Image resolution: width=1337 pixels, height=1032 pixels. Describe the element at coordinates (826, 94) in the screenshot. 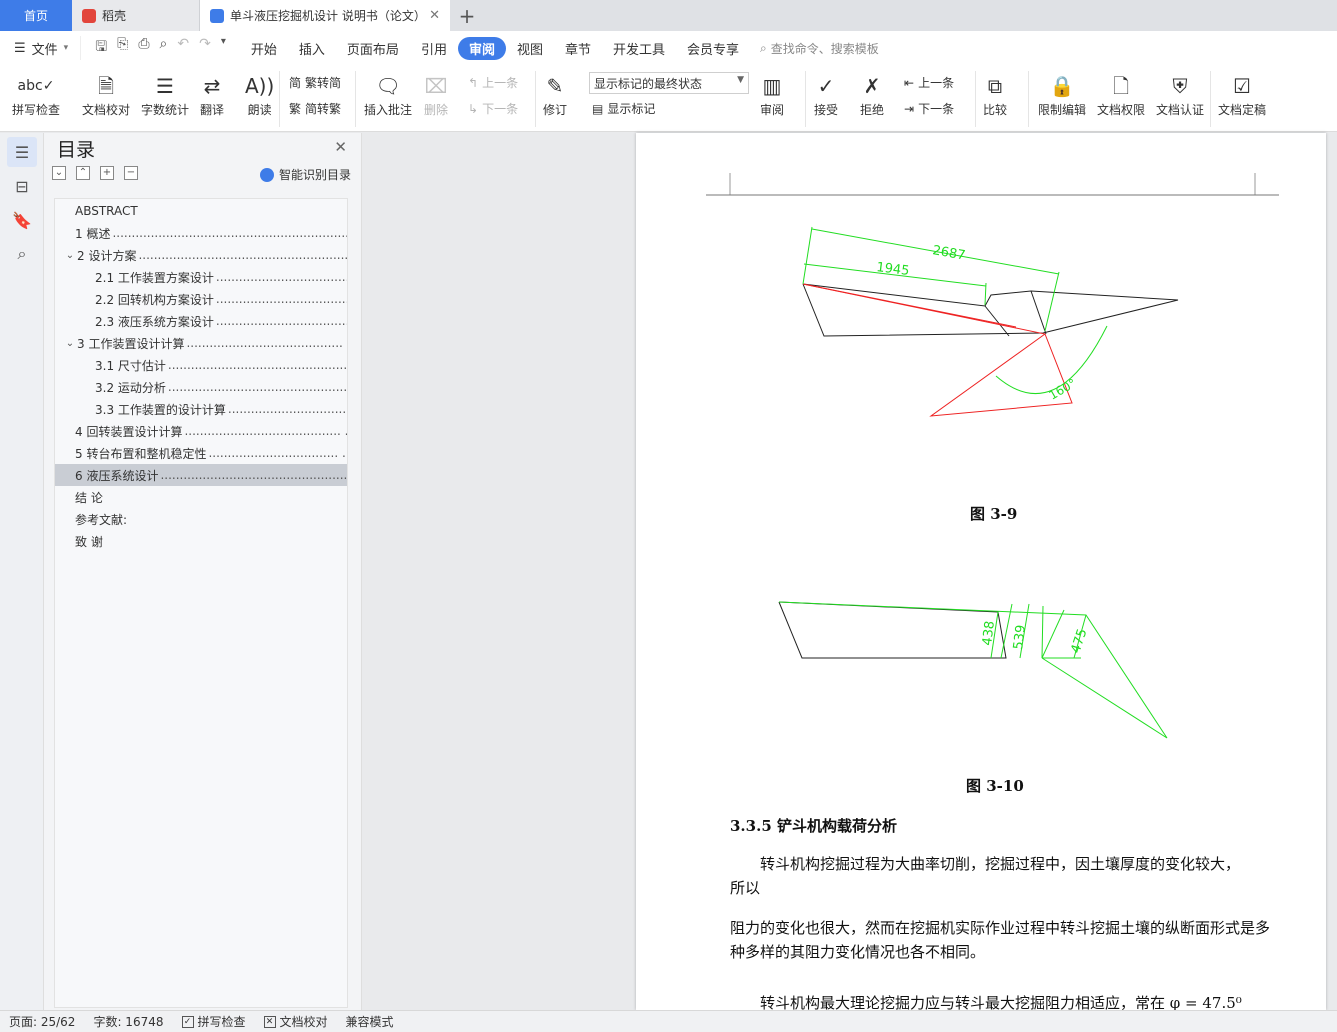

I see `accept-button: ✓ 接受` at that location.